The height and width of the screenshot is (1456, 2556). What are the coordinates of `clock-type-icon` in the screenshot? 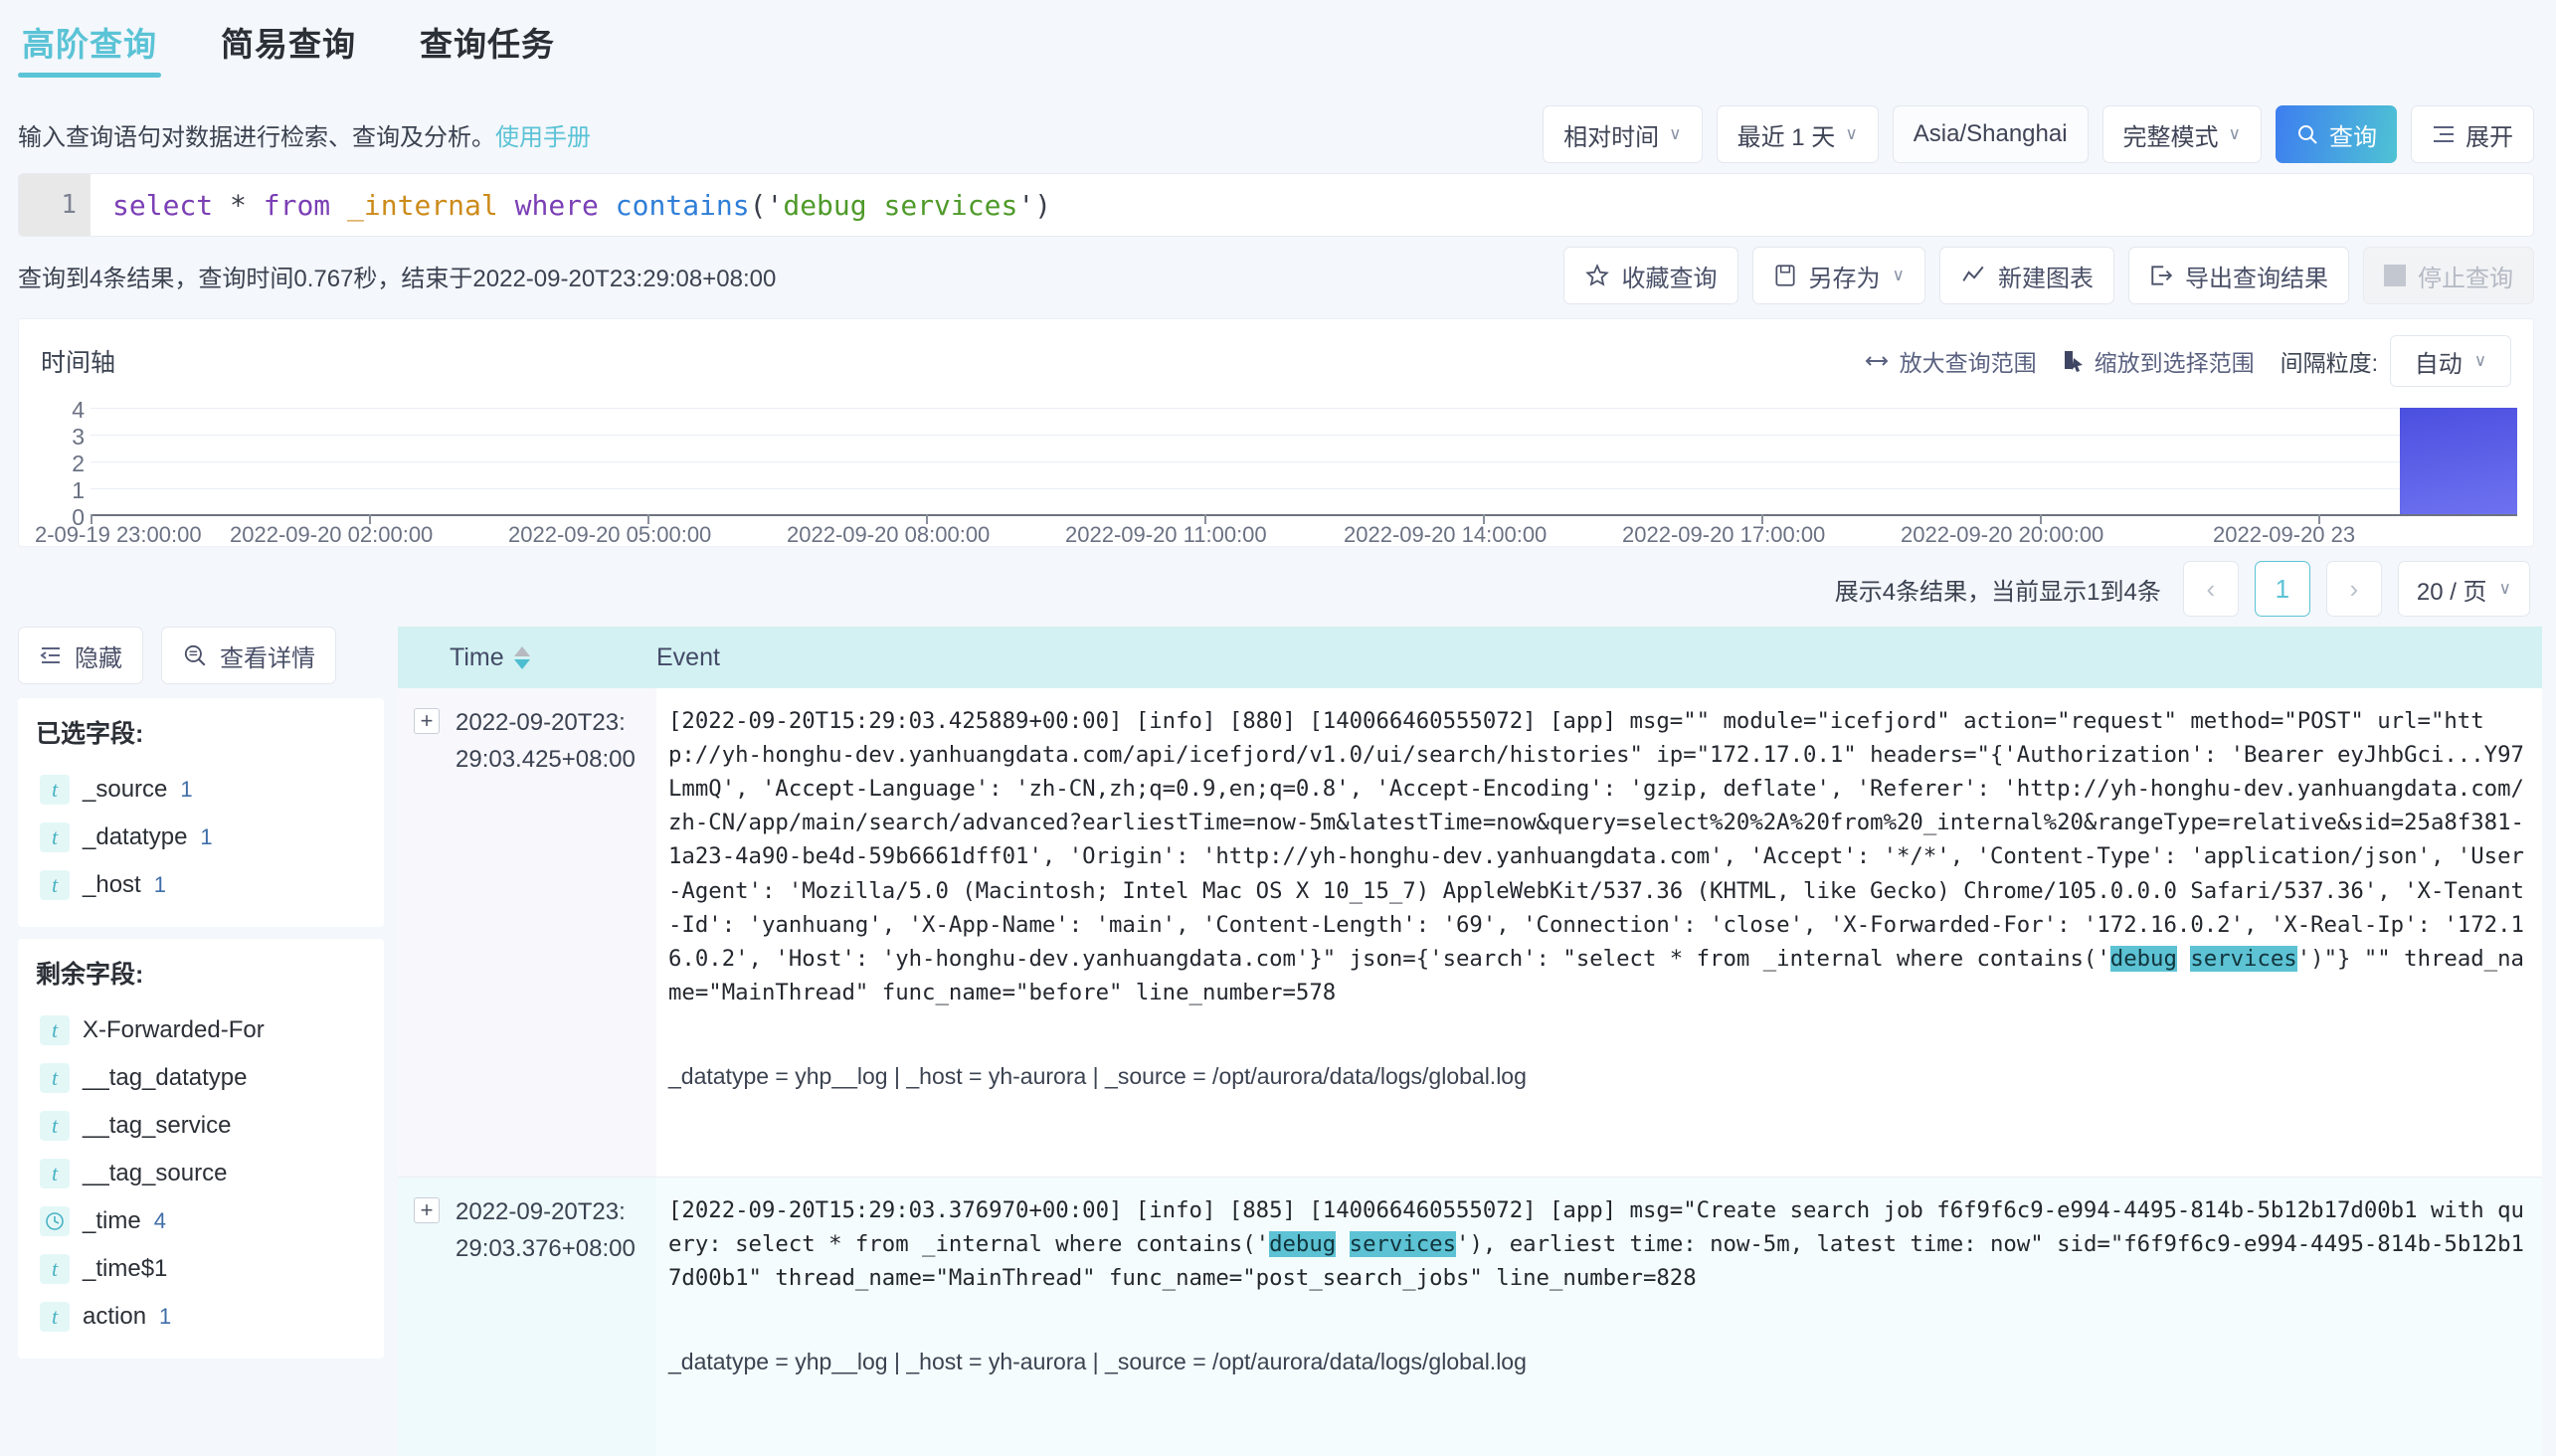 It's located at (55, 1221).